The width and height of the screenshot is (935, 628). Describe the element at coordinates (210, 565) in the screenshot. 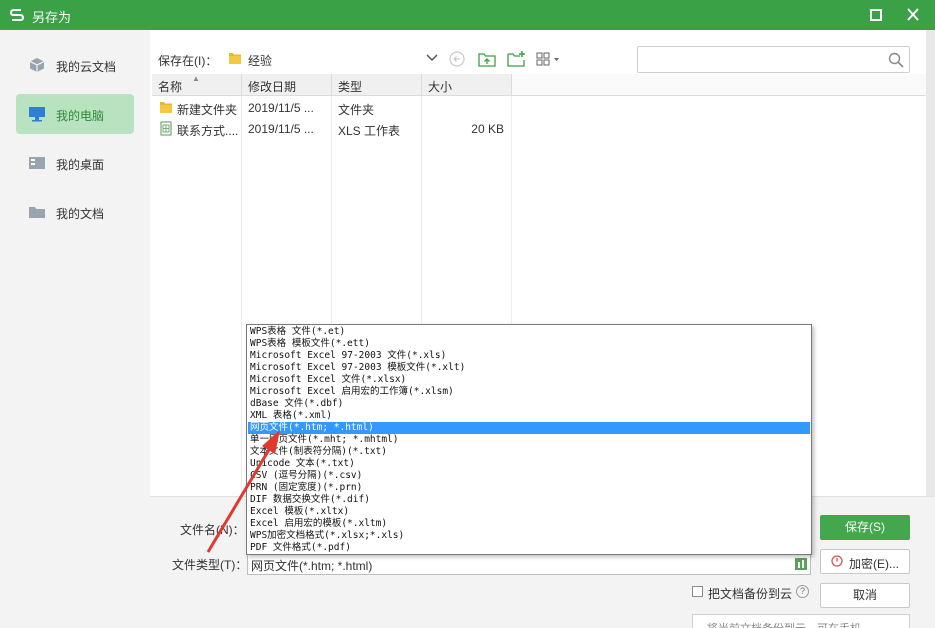

I see `file-type-label: 文件类型(T)：` at that location.